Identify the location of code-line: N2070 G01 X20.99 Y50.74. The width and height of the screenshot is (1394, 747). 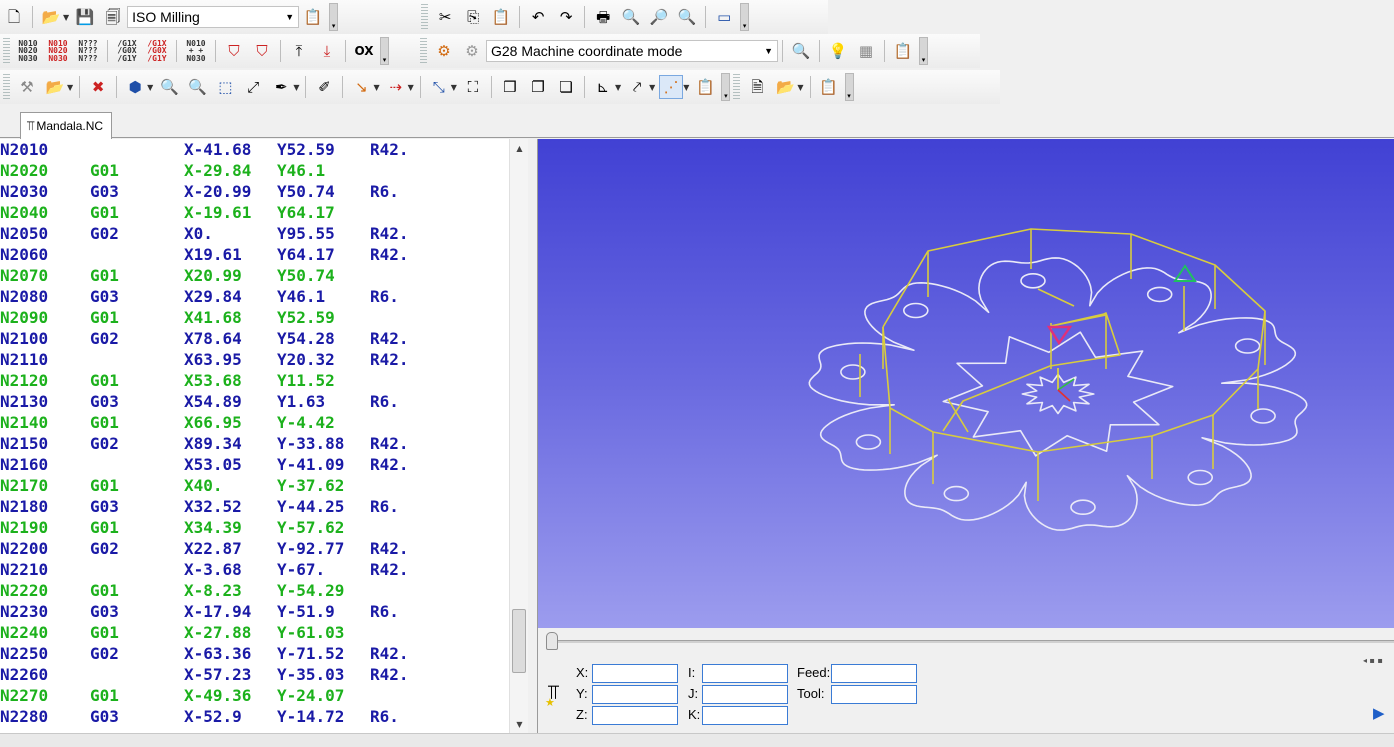
(263, 275).